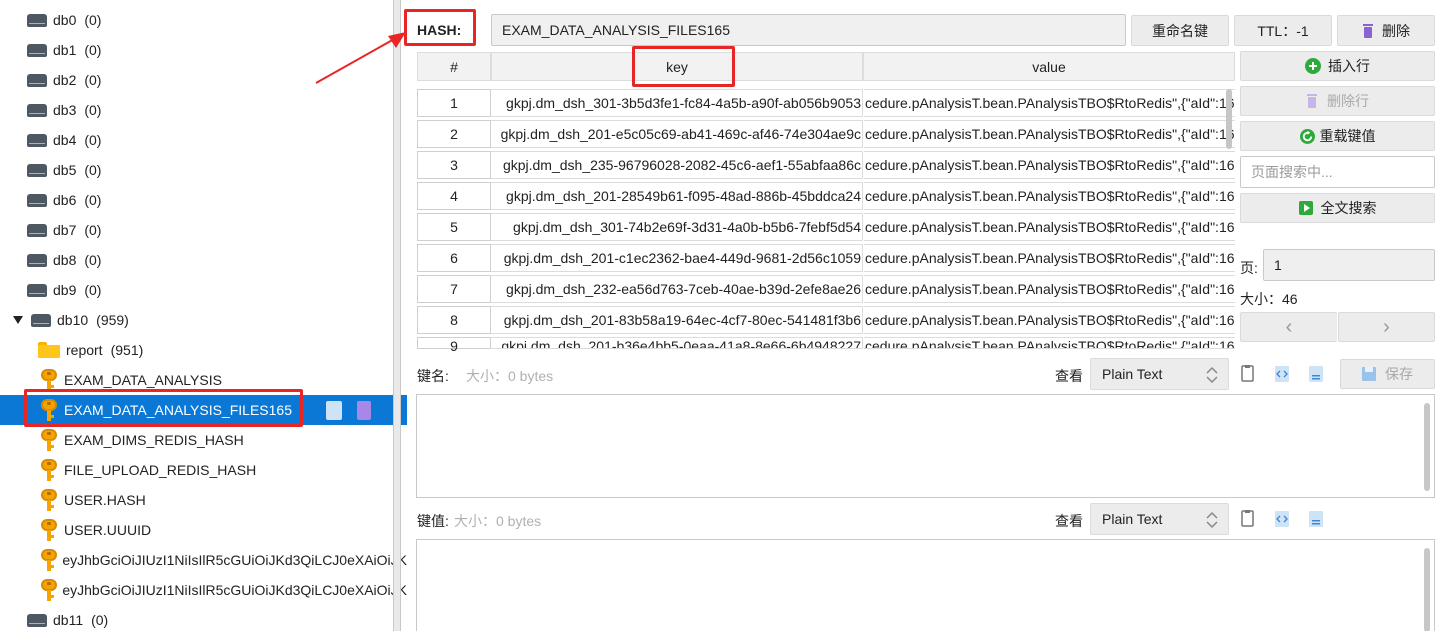  Describe the element at coordinates (1349, 265) in the screenshot. I see `page-number-input: 1` at that location.